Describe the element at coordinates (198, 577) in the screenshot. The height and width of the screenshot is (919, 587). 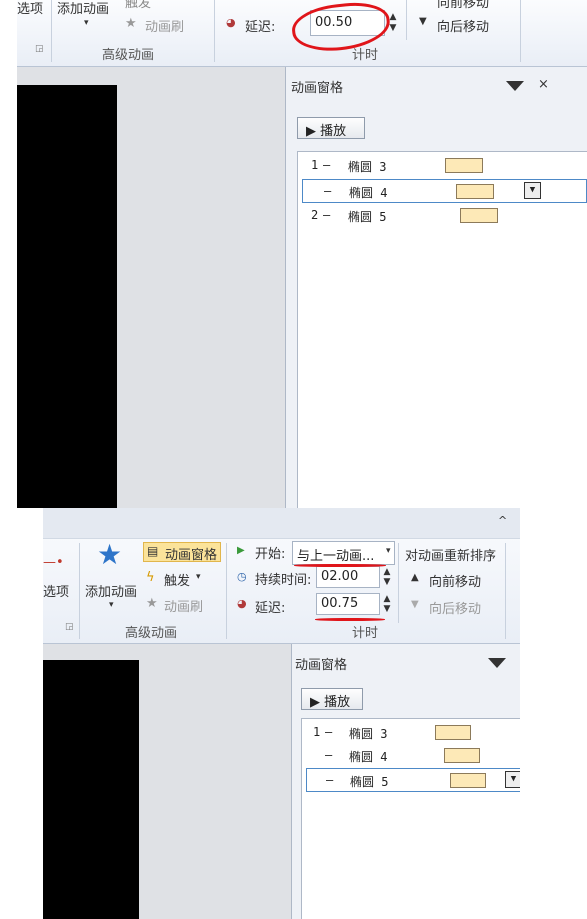
I see `trigger-caret: ▾` at that location.